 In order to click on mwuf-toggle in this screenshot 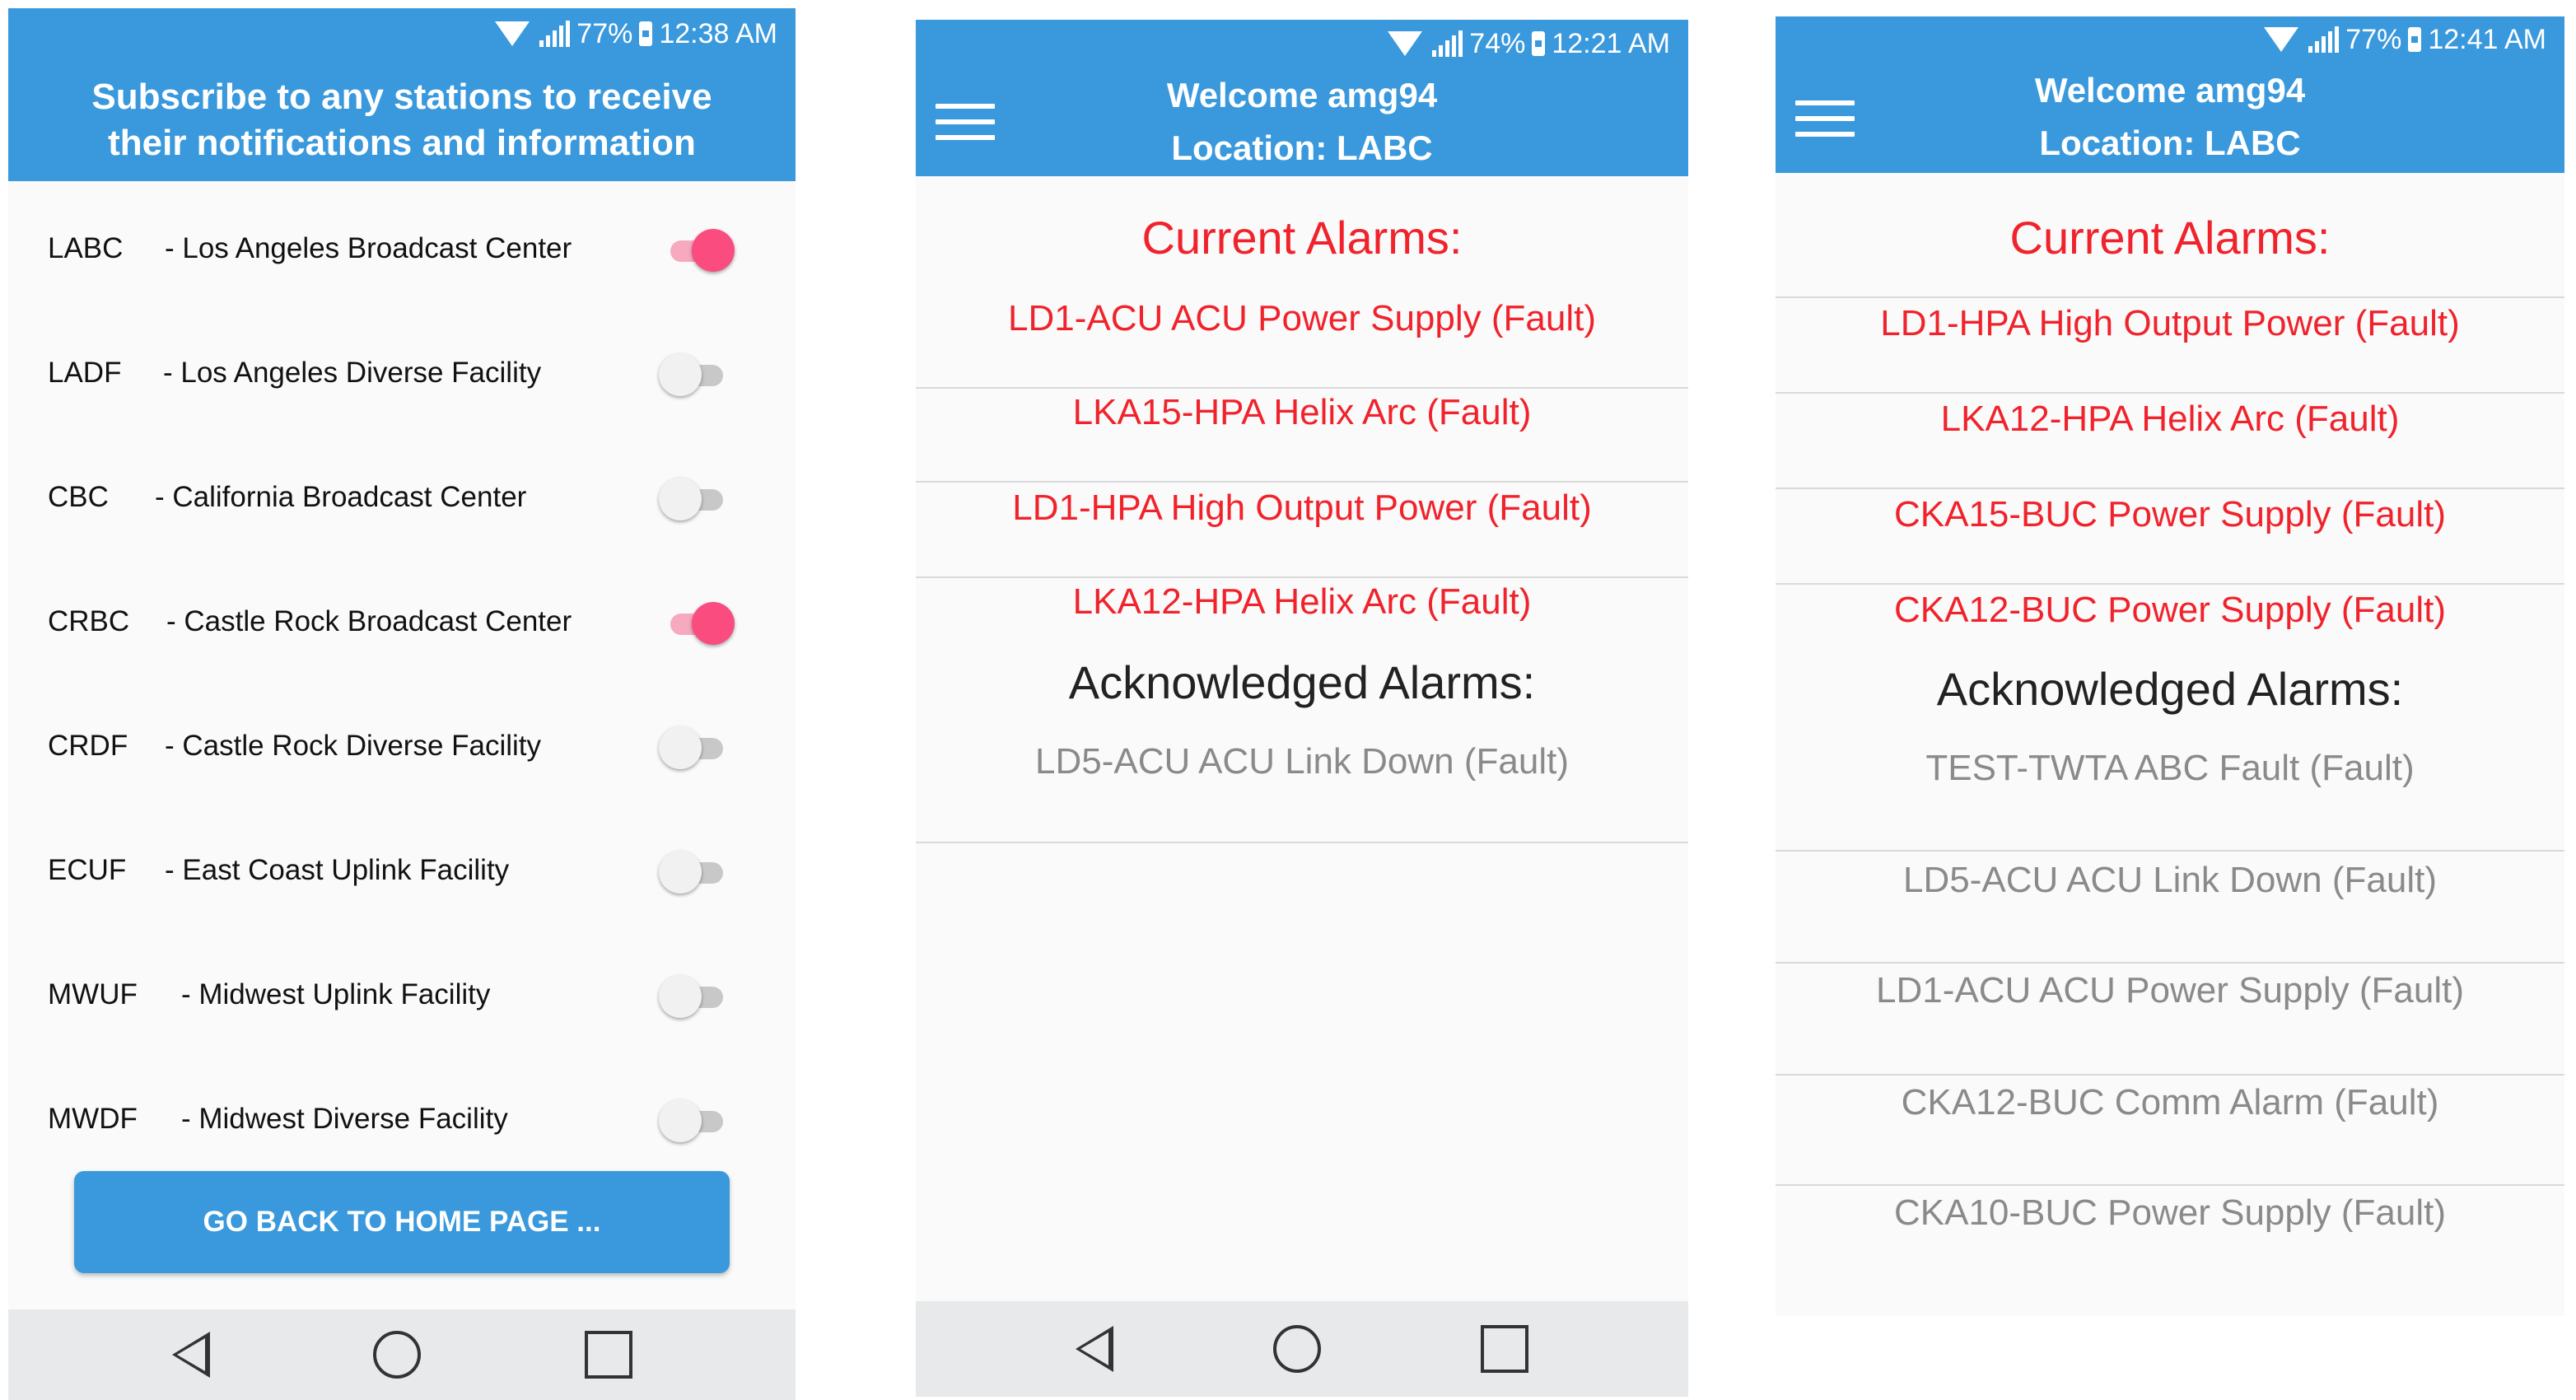, I will do `click(697, 996)`.